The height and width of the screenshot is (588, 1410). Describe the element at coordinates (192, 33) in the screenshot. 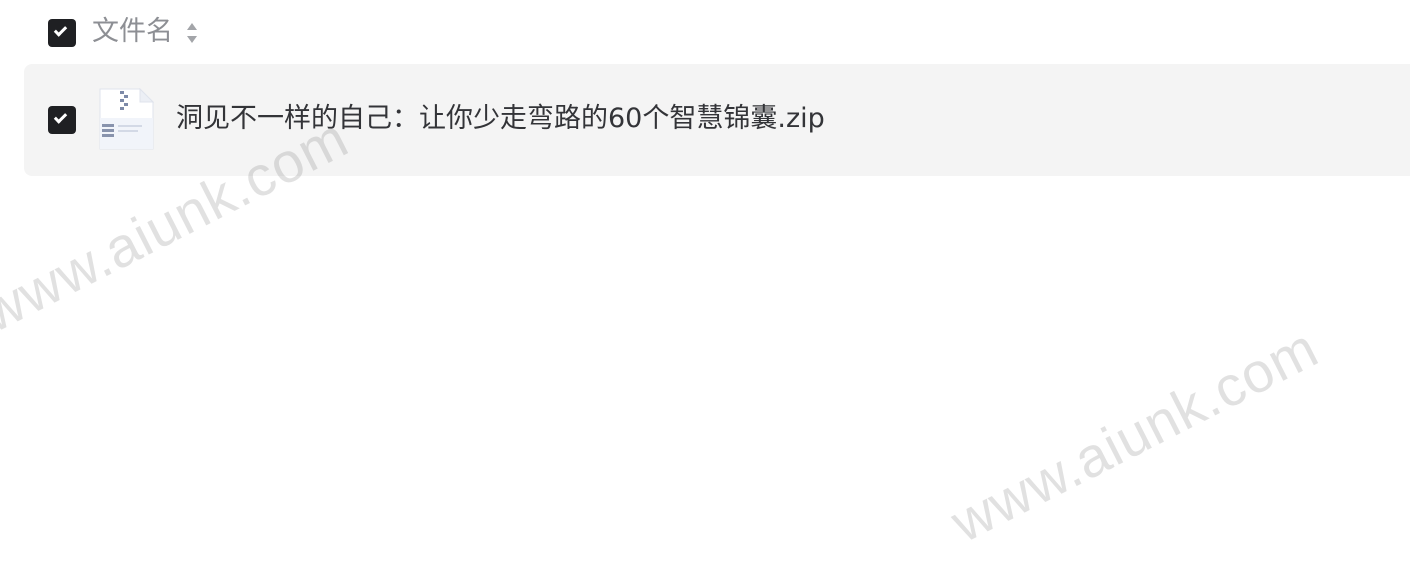

I see `sort-icon` at that location.